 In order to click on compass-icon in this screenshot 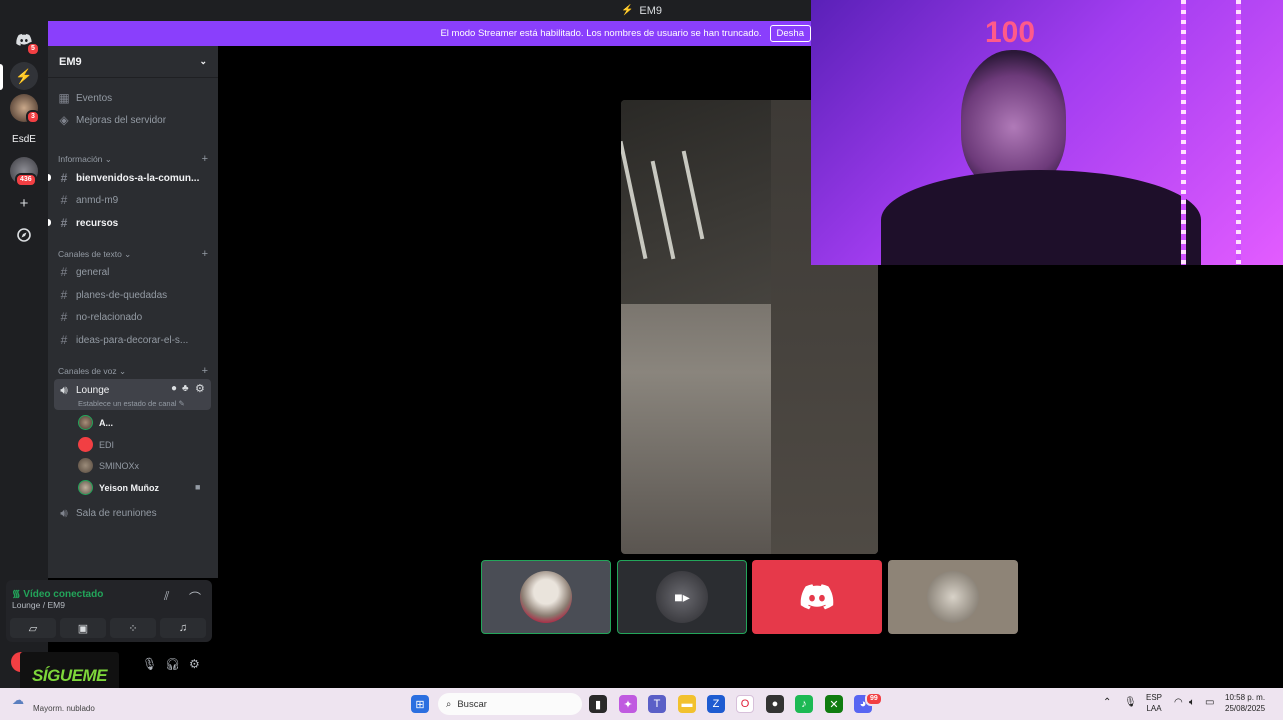, I will do `click(24, 235)`.